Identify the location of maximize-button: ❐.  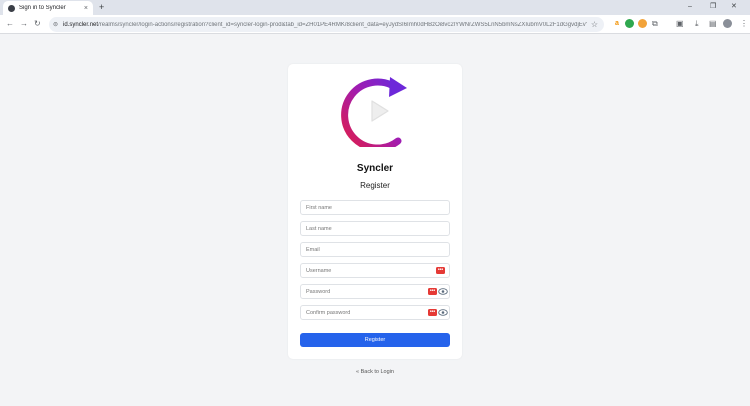
(713, 7).